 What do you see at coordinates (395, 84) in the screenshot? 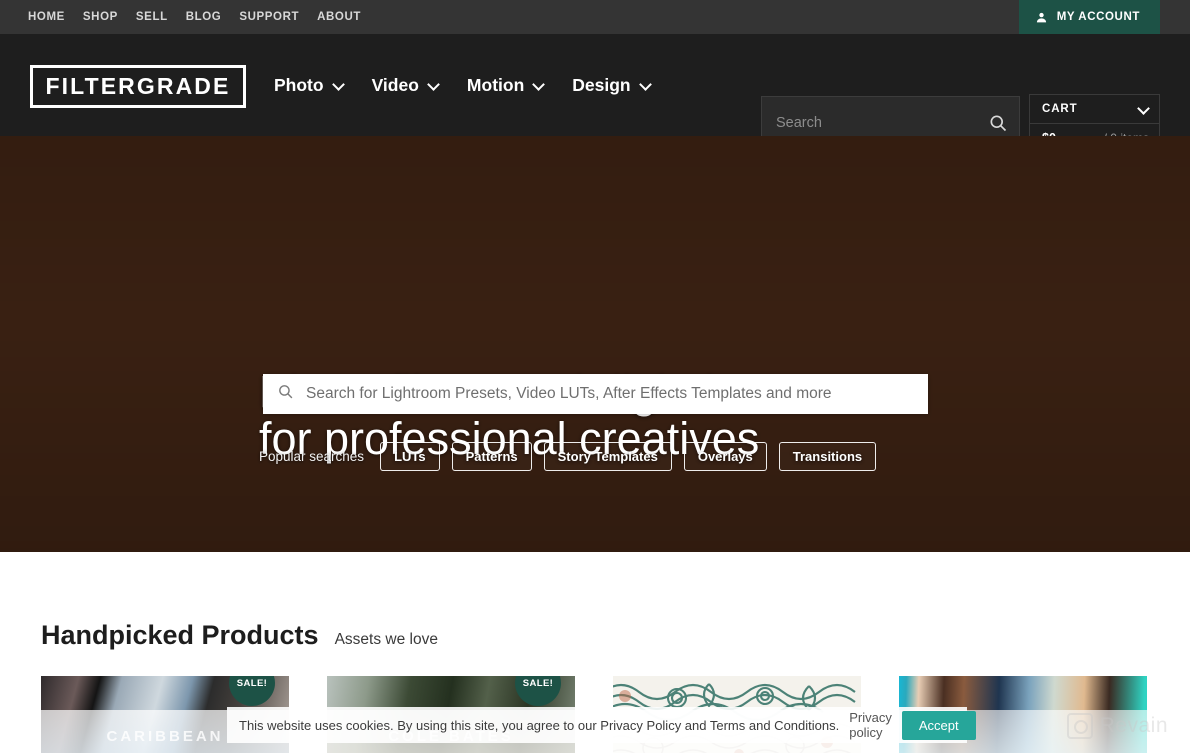
I see `nav-item-video-label: Video` at bounding box center [395, 84].